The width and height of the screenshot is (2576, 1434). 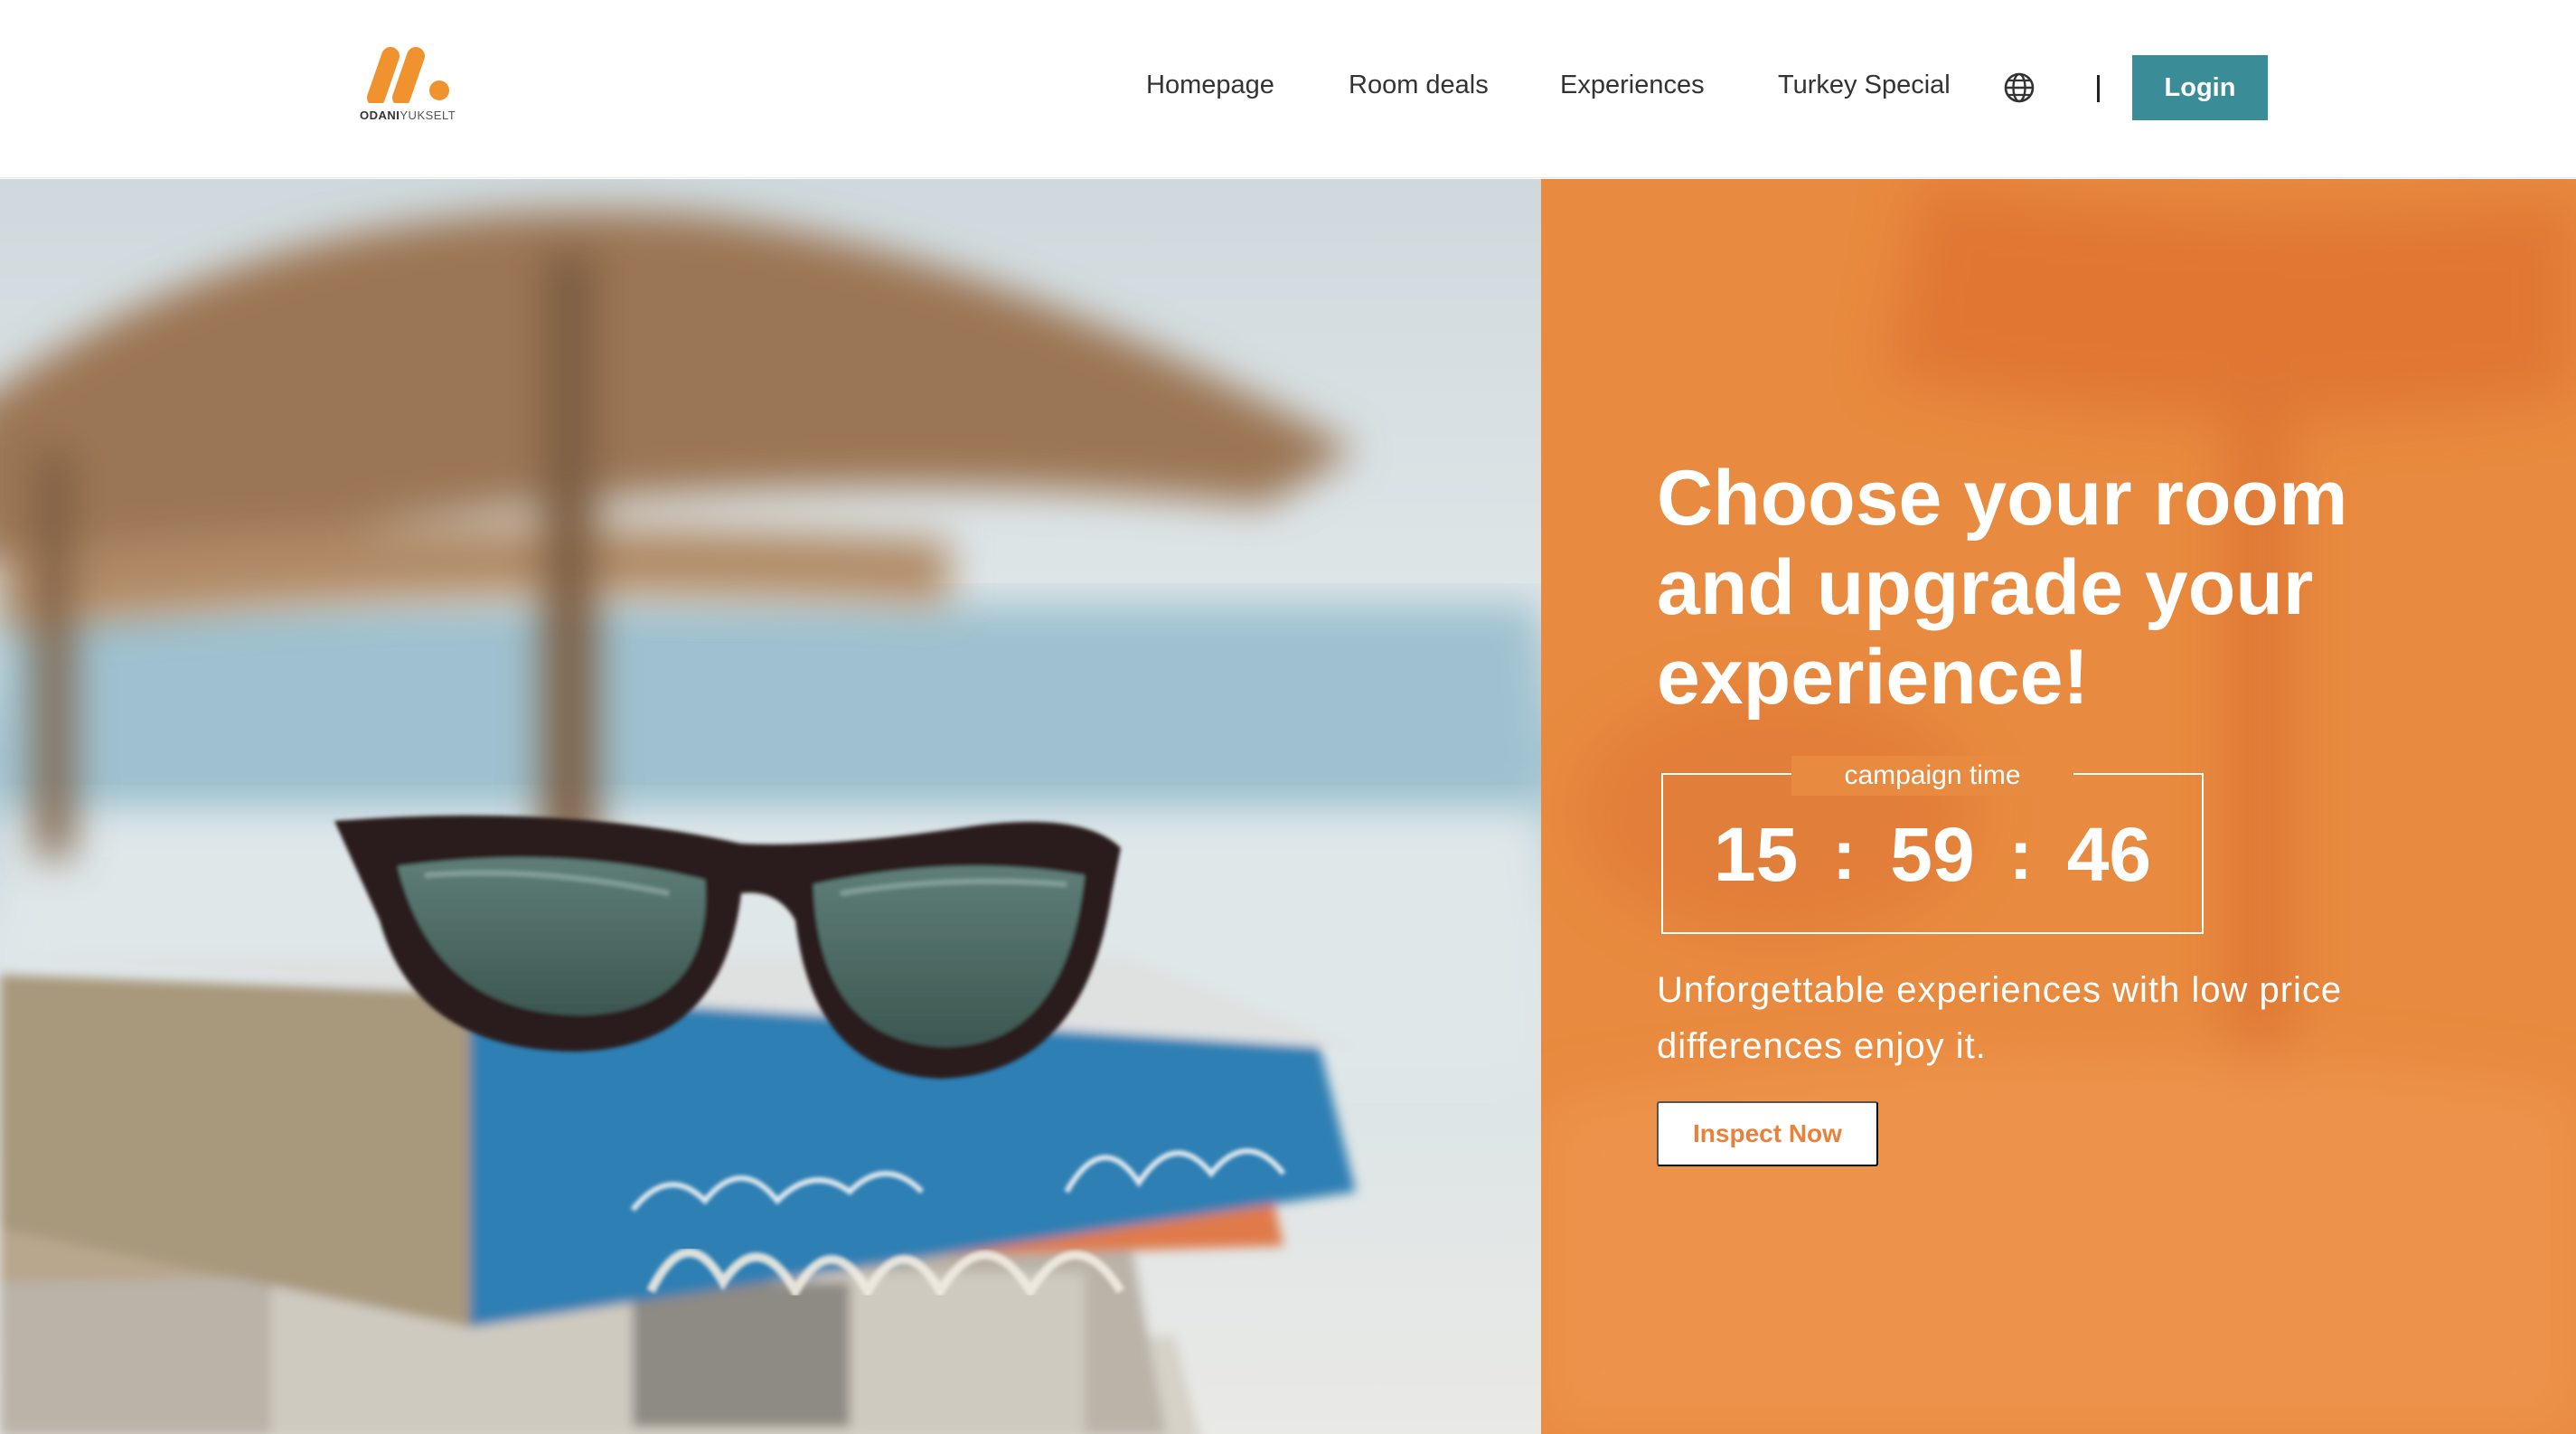 I want to click on timer-digits: 15 : 59 : 46, so click(x=1933, y=854).